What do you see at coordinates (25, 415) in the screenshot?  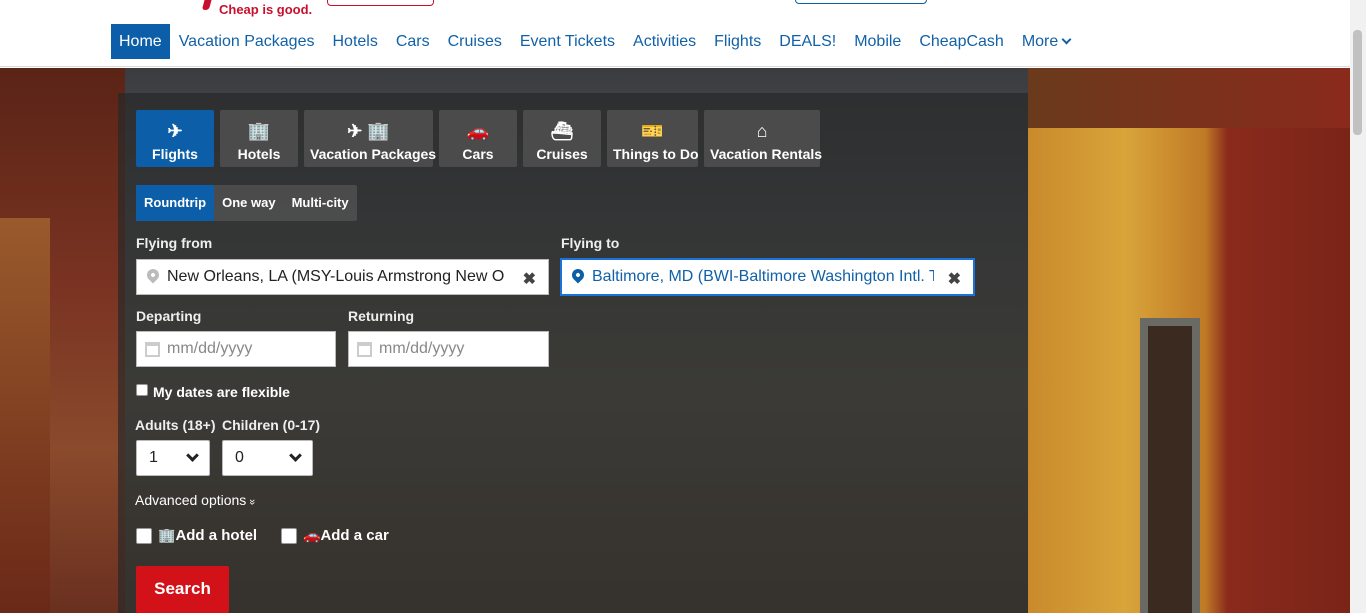 I see `hero-wall-left-lower` at bounding box center [25, 415].